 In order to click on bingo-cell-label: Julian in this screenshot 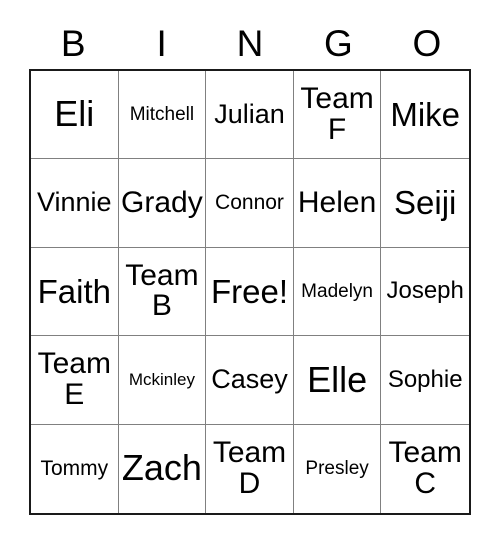, I will do `click(249, 113)`.